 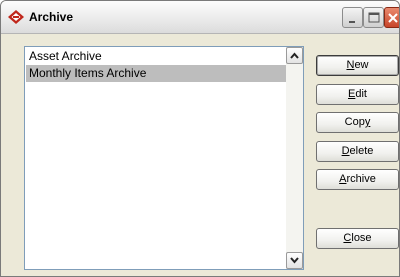 What do you see at coordinates (51, 17) in the screenshot?
I see `window-title: Archive` at bounding box center [51, 17].